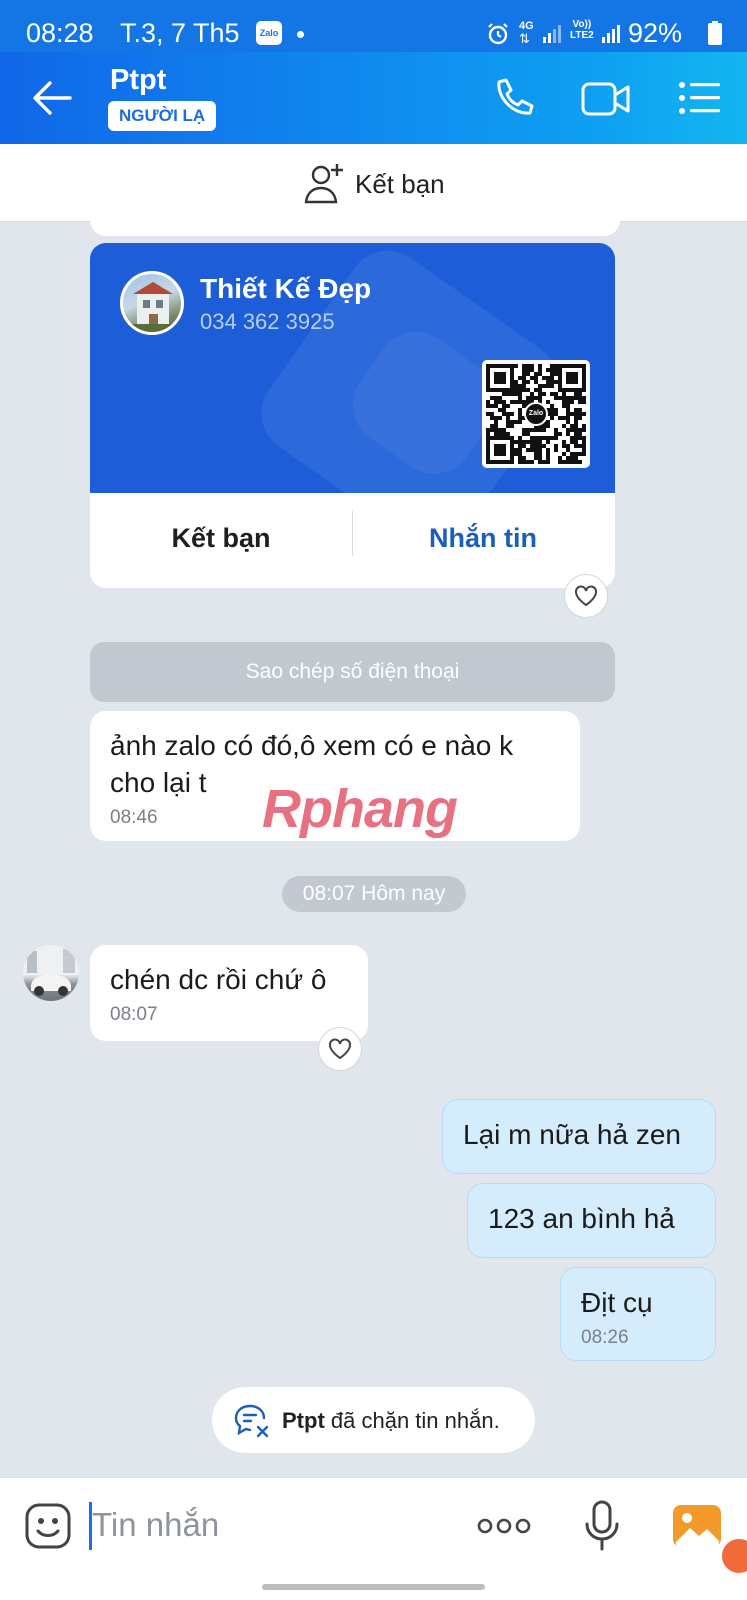  What do you see at coordinates (218, 979) in the screenshot?
I see `message-text: chén dc rồi chứ ô` at bounding box center [218, 979].